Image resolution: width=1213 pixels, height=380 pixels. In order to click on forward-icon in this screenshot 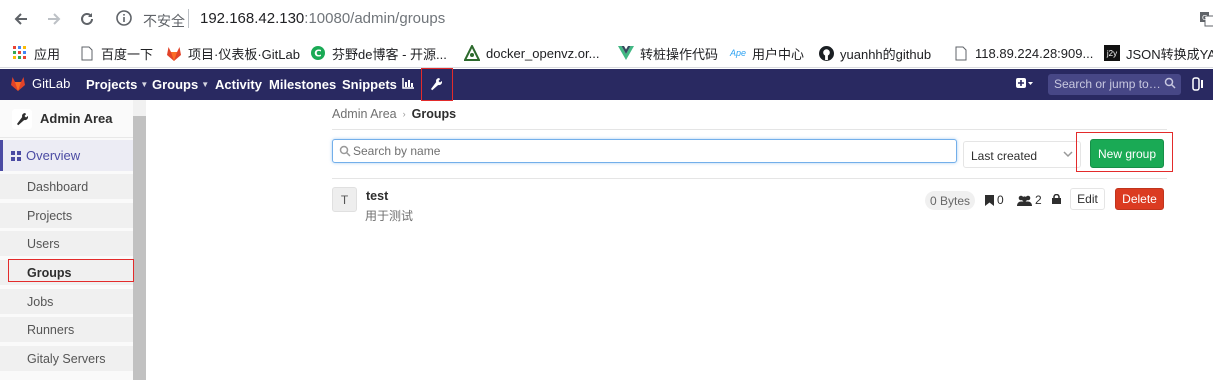, I will do `click(54, 19)`.